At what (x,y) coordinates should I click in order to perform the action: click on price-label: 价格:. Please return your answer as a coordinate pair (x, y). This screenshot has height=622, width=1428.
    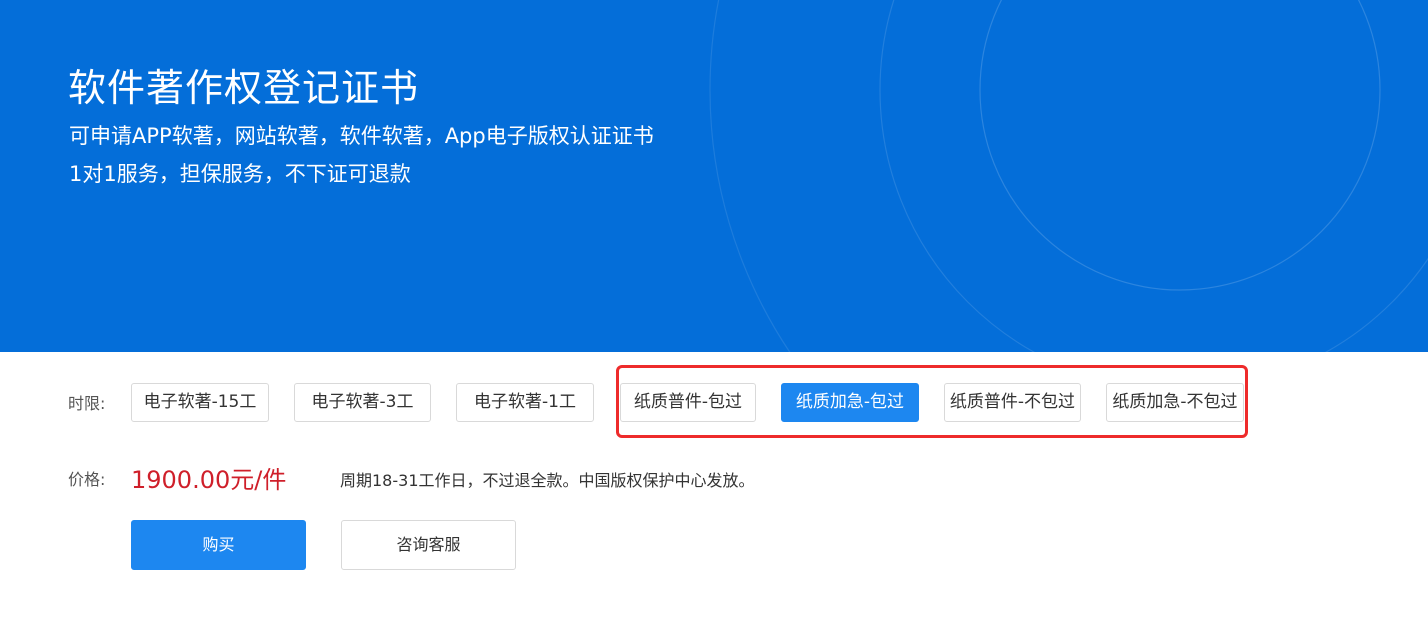
    Looking at the image, I should click on (87, 479).